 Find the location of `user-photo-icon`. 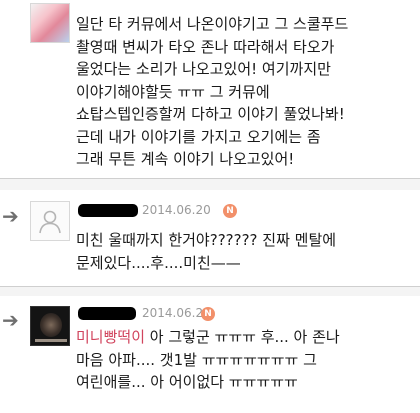

user-photo-icon is located at coordinates (51, 325).